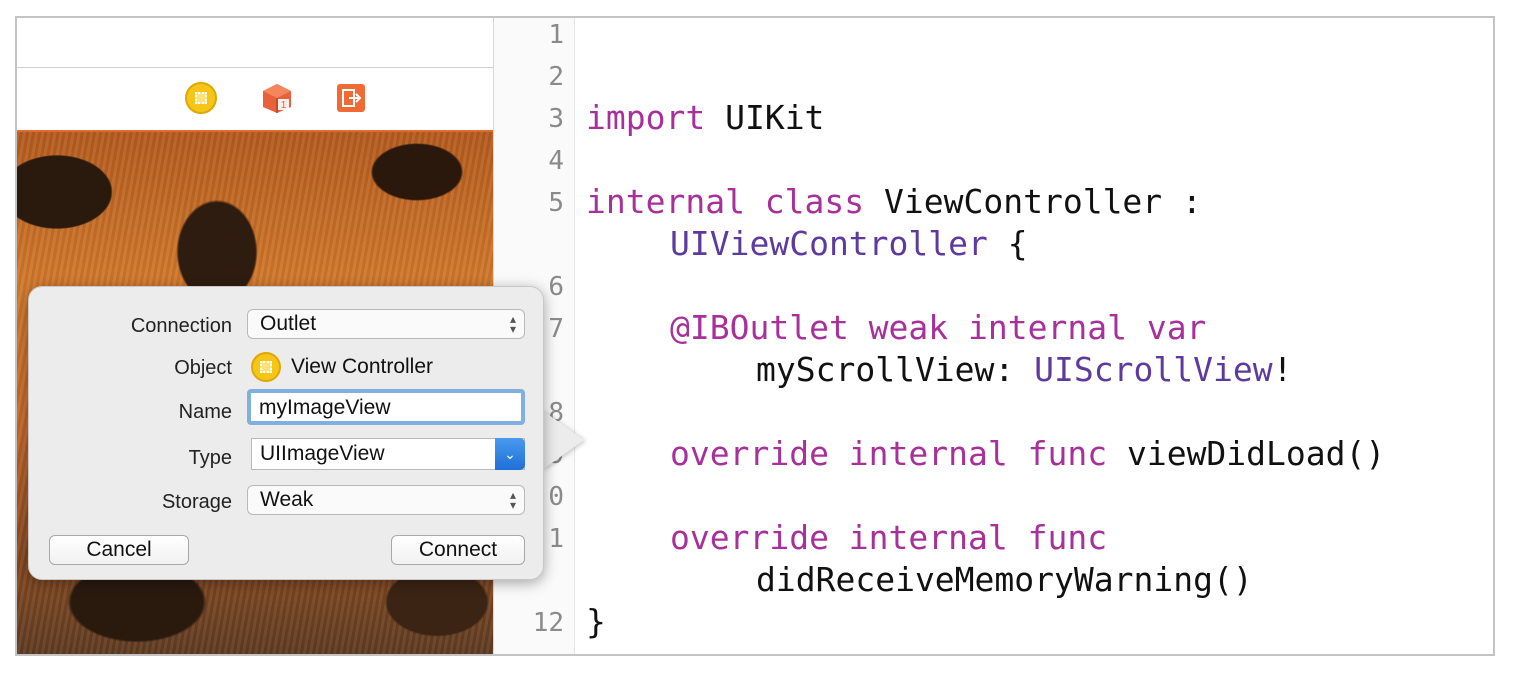  Describe the element at coordinates (196, 502) in the screenshot. I see `storage-label: Storage` at that location.